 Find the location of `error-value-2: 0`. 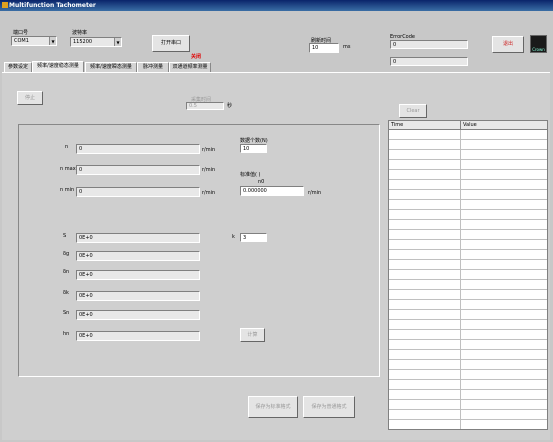

error-value-2: 0 is located at coordinates (429, 61).